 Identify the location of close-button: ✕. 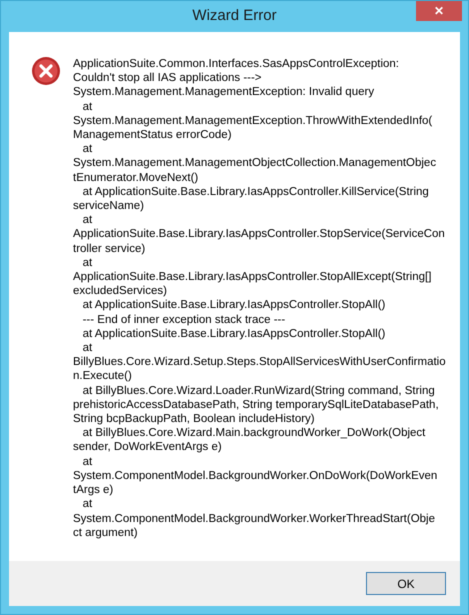
(439, 11).